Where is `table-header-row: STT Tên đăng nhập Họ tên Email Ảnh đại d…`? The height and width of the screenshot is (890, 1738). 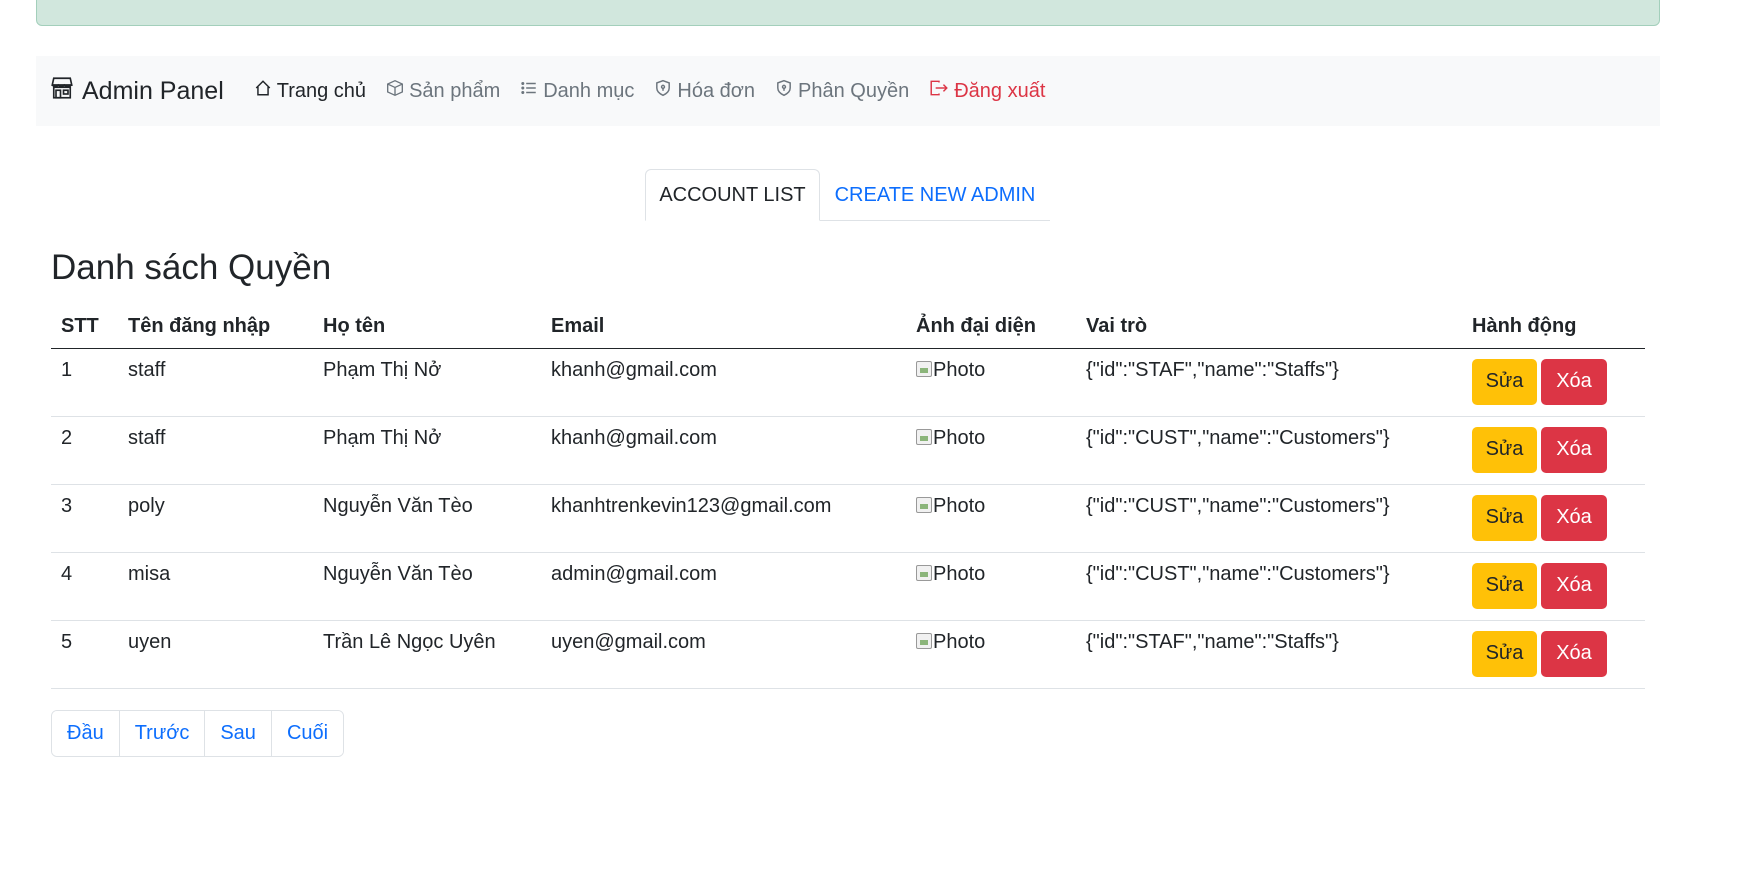
table-header-row: STT Tên đăng nhập Họ tên Email Ảnh đại d… is located at coordinates (848, 327).